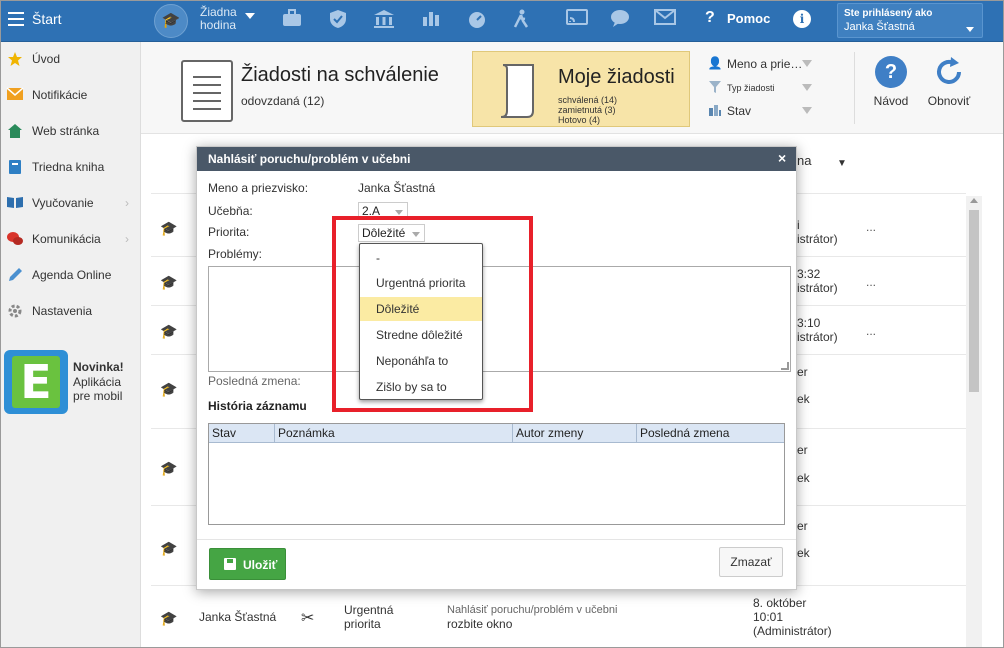 The width and height of the screenshot is (1004, 648). I want to click on chat-bubbles-icon, so click(621, 20).